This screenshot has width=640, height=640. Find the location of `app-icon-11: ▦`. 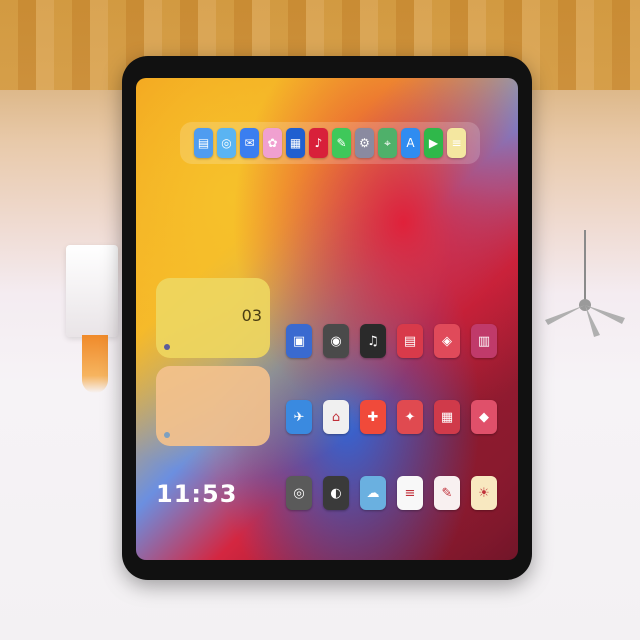

app-icon-11: ▦ is located at coordinates (447, 417).